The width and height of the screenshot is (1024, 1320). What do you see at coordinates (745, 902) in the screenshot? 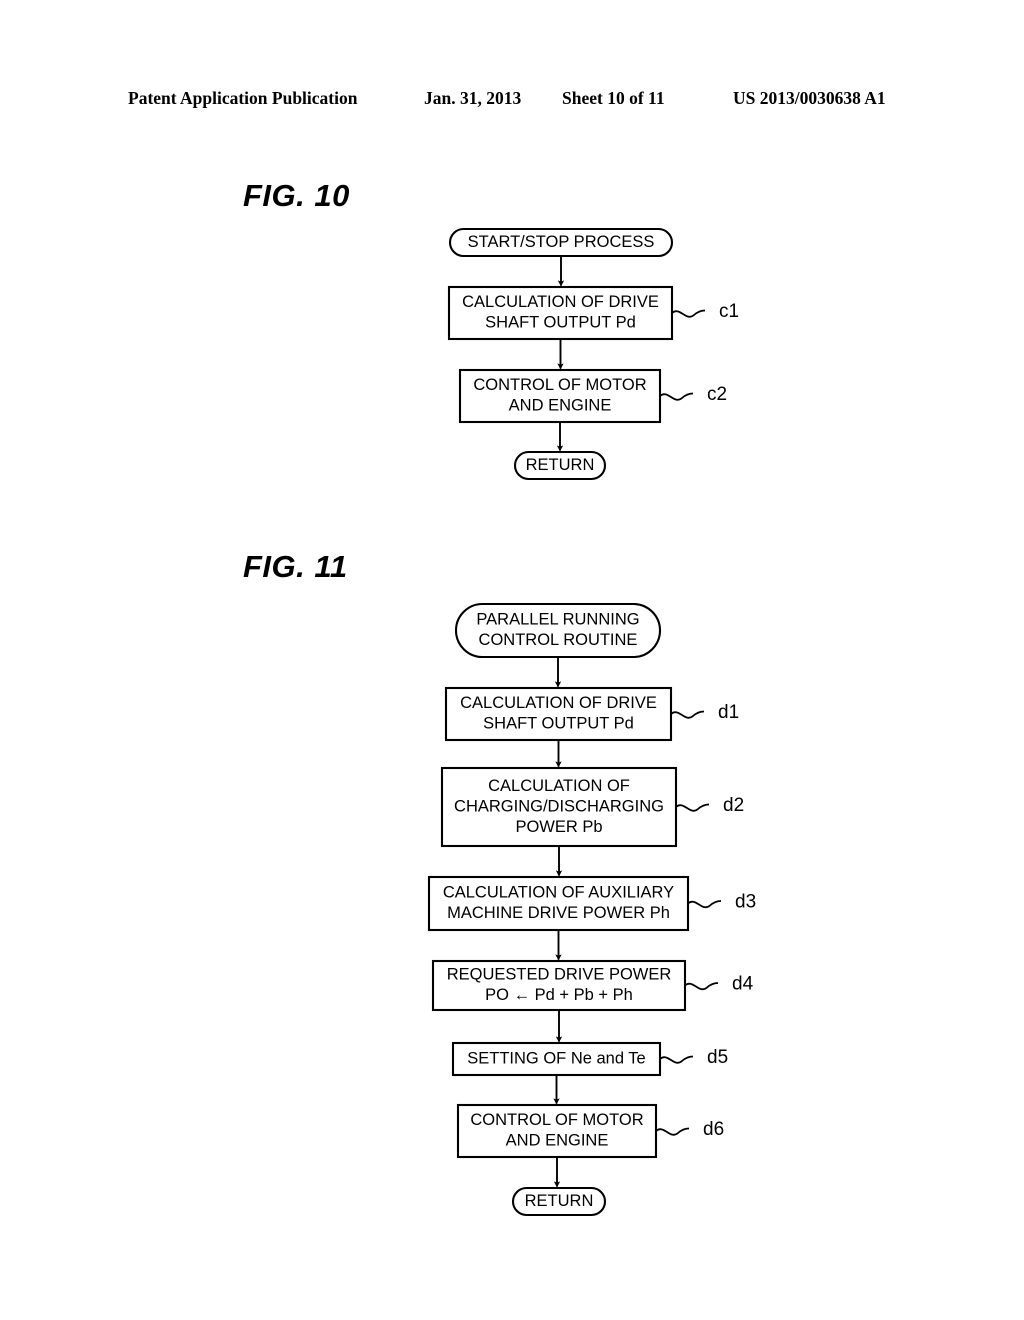
I see `step-reference-label: d3` at bounding box center [745, 902].